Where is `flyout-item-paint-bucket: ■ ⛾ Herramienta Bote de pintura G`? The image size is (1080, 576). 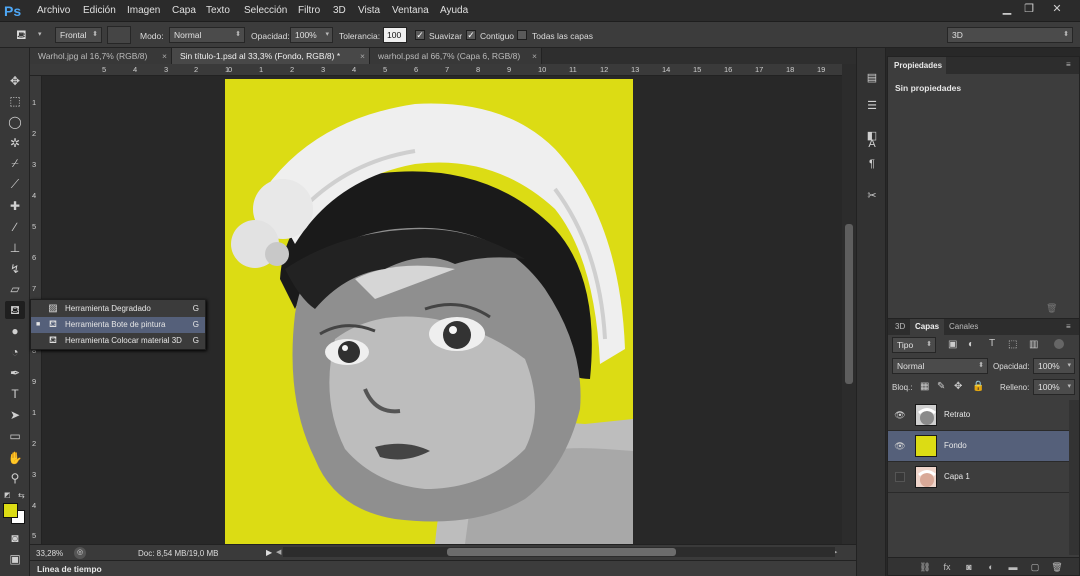 flyout-item-paint-bucket: ■ ⛾ Herramienta Bote de pintura G is located at coordinates (118, 325).